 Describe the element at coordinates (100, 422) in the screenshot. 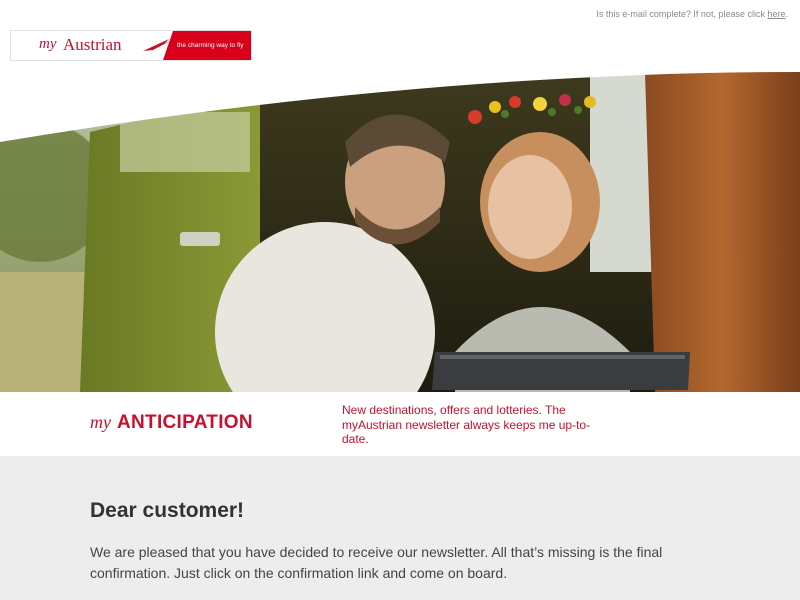

I see `brand-prefix: my` at that location.